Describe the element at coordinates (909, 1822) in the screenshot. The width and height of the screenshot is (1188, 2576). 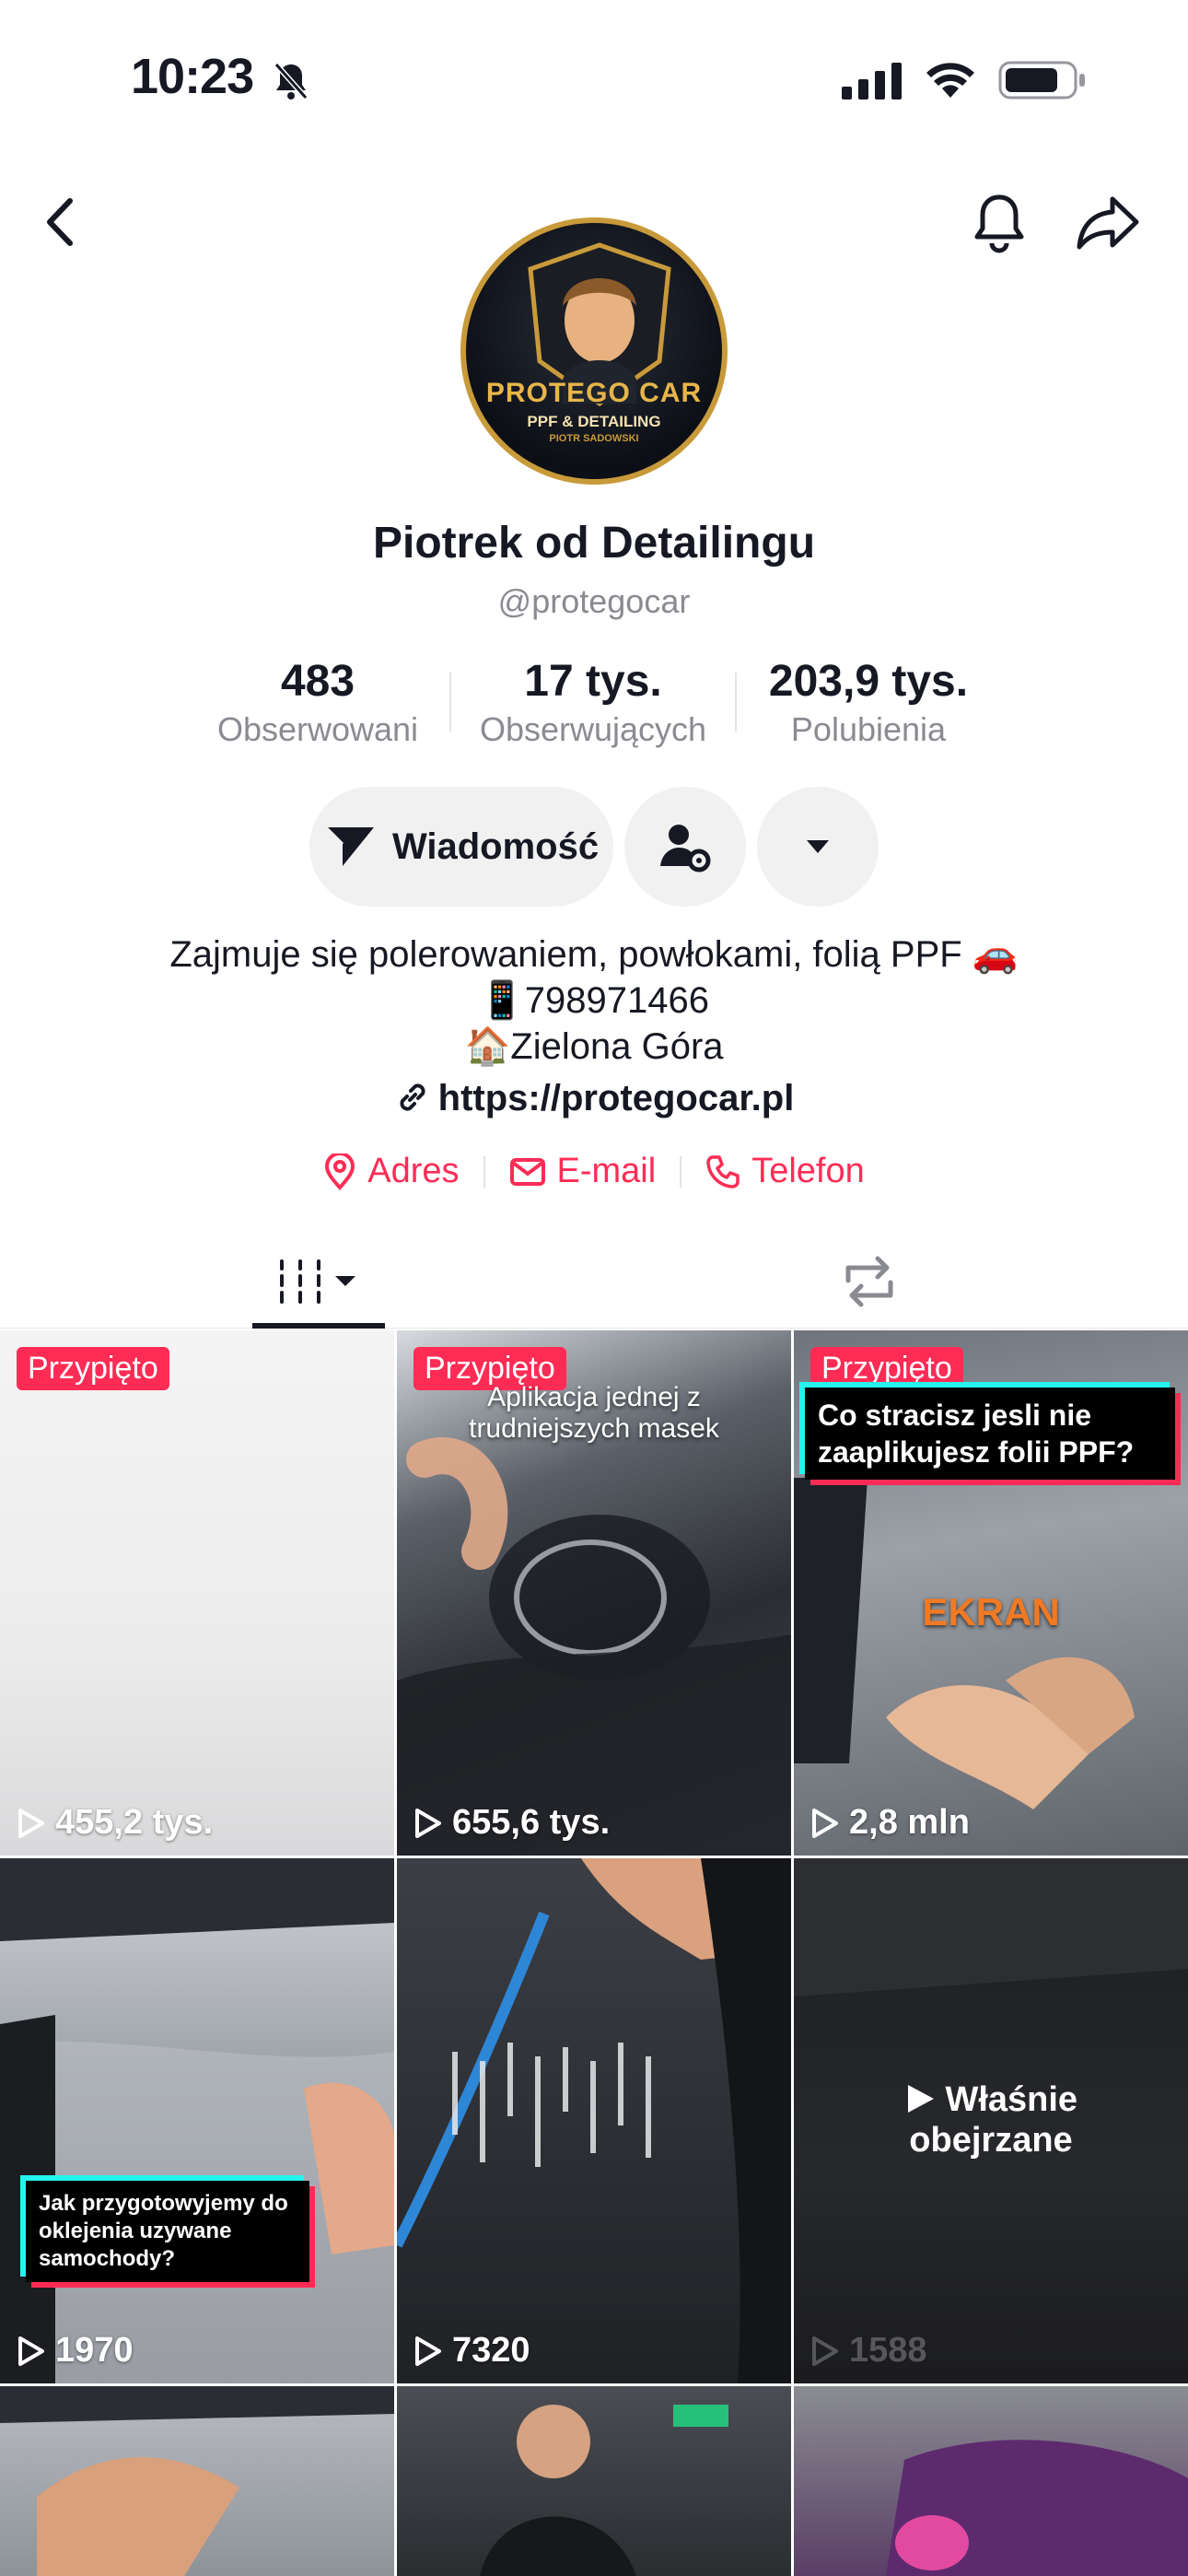
I see `view-count-text: 2,8 mln` at that location.